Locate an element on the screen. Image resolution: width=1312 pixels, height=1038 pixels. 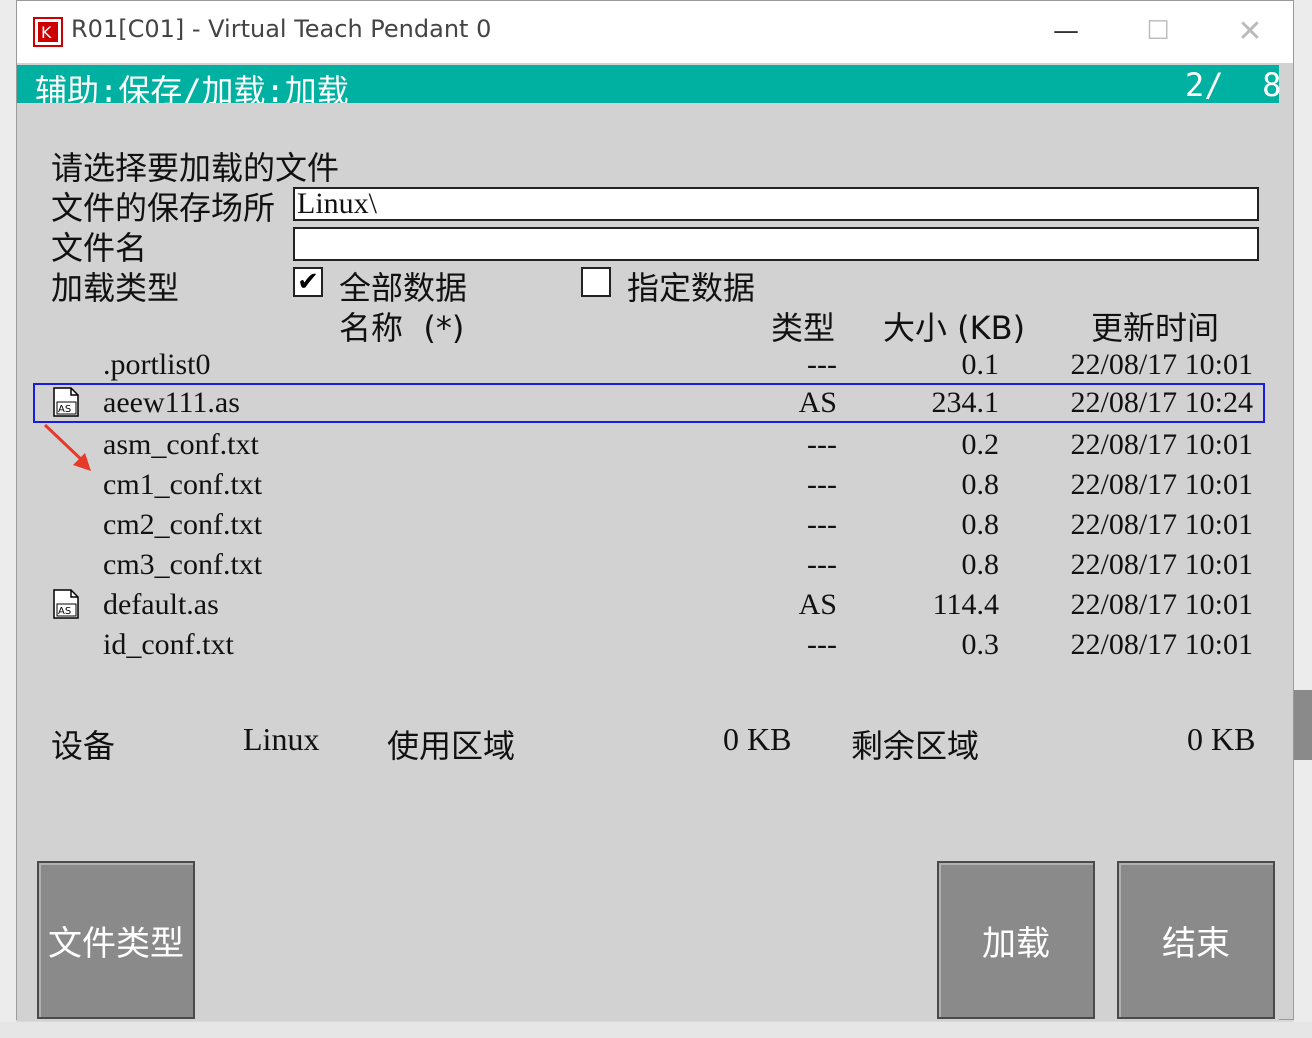
file-name: id_conf.txt is located at coordinates (168, 644).